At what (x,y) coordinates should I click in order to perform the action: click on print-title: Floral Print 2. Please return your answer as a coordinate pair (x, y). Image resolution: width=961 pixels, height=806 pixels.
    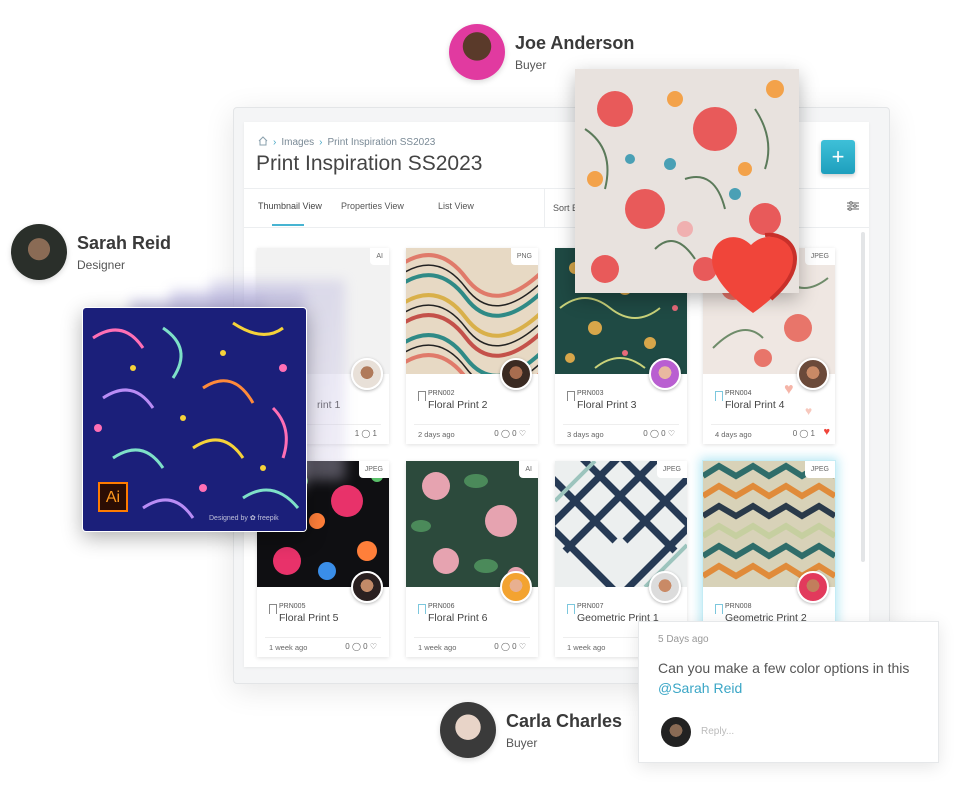
    Looking at the image, I should click on (458, 405).